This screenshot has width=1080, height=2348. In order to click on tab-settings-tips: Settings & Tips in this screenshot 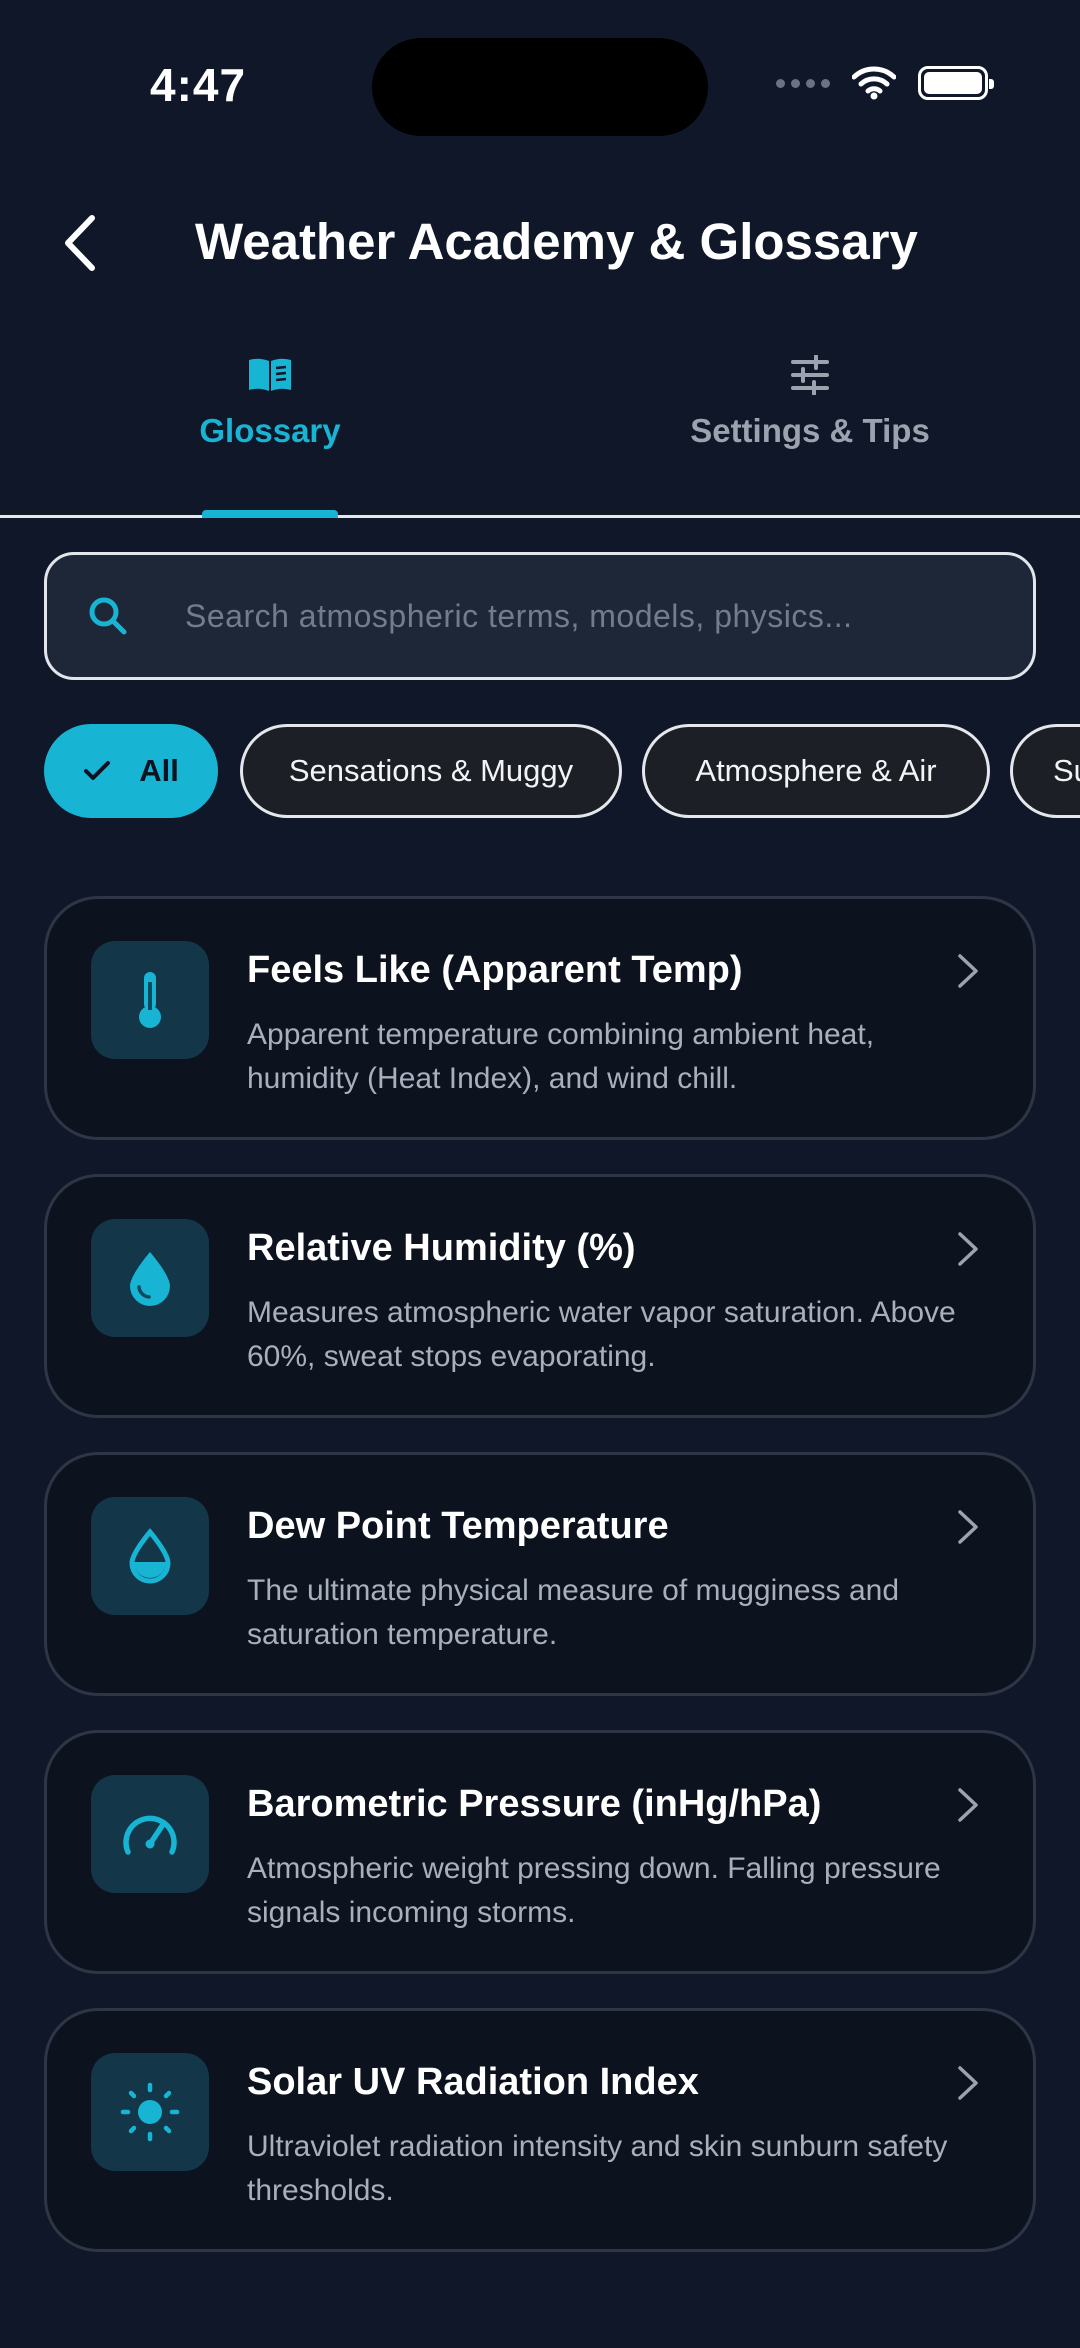, I will do `click(810, 400)`.